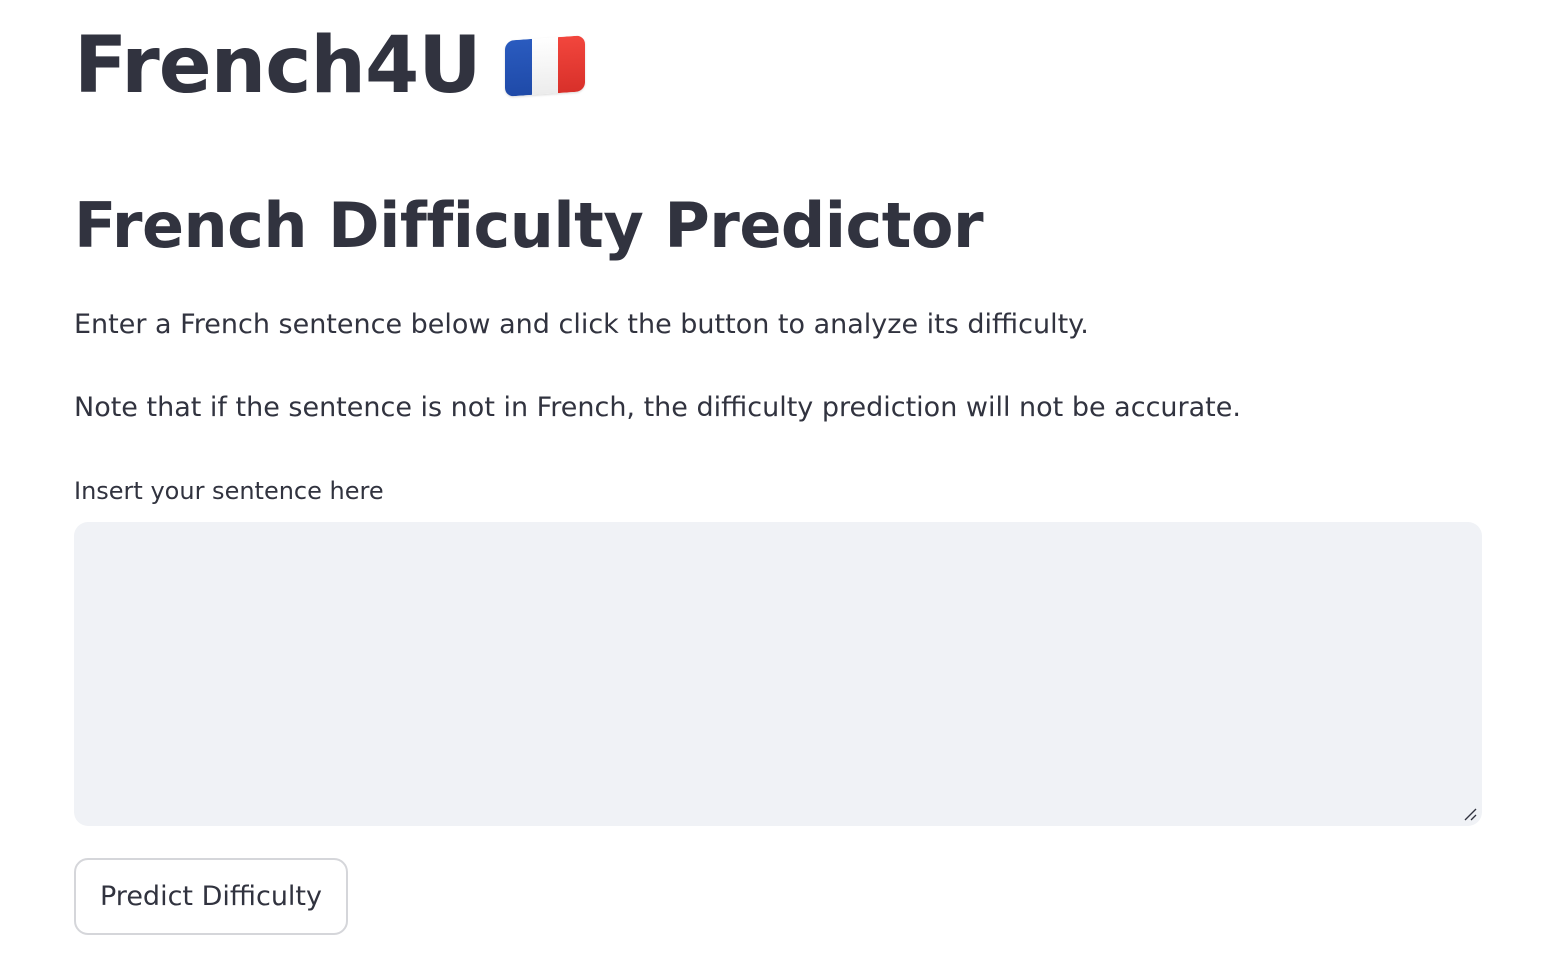  I want to click on section-title: French Difficulty Predictor, so click(529, 225).